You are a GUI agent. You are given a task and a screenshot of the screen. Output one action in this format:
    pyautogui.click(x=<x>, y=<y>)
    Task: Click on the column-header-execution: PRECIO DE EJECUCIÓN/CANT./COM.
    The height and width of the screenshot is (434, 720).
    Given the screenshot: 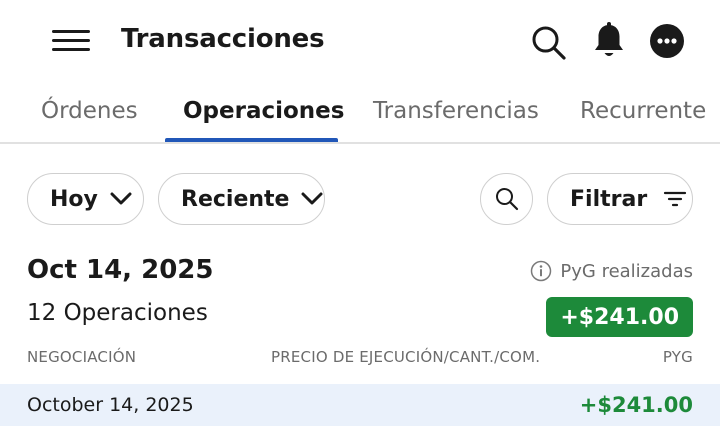 What is the action you would take?
    pyautogui.click(x=406, y=357)
    